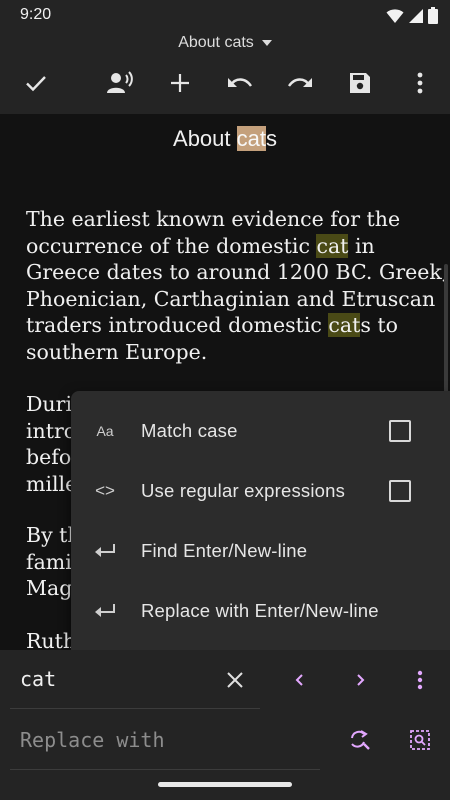 The height and width of the screenshot is (800, 450). Describe the element at coordinates (251, 138) in the screenshot. I see `current-match: cat` at that location.